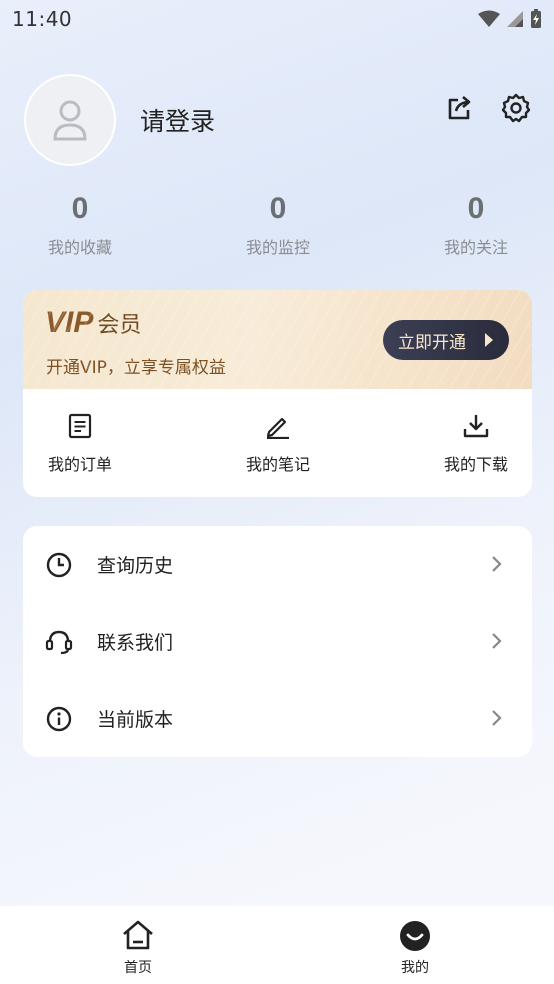 This screenshot has height=984, width=554. I want to click on menu-item-query-history: 查询历史, so click(277, 564).